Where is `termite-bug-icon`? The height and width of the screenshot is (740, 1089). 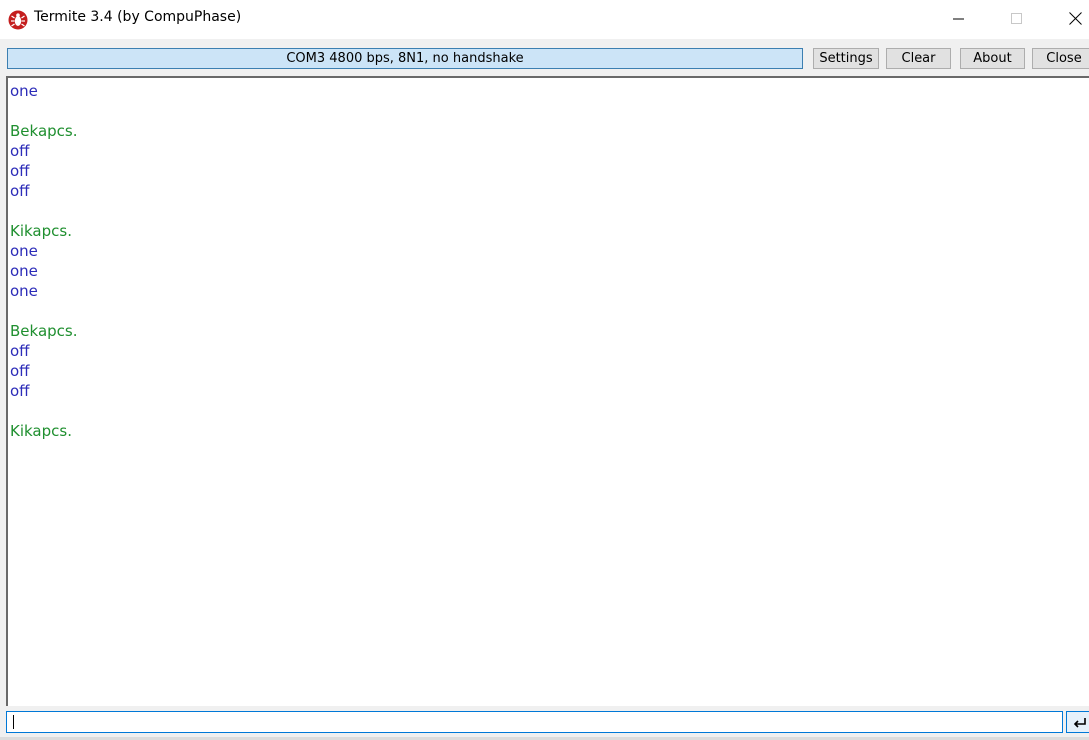
termite-bug-icon is located at coordinates (18, 20).